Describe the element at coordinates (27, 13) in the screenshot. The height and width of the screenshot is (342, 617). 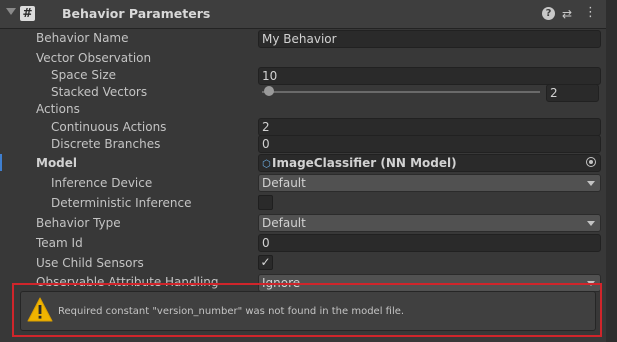
I see `script-icon: #` at that location.